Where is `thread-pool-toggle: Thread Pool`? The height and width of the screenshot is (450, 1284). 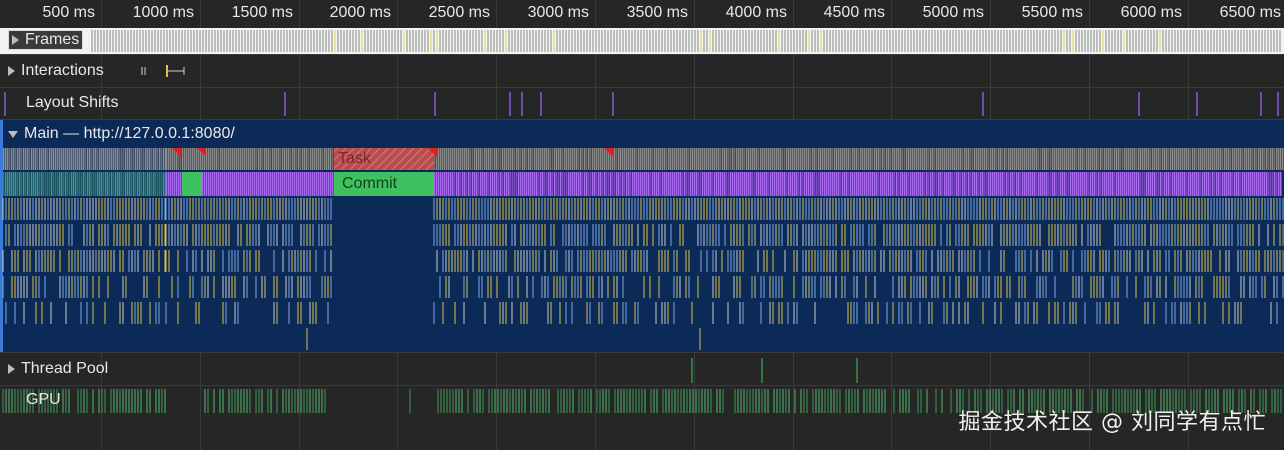 thread-pool-toggle: Thread Pool is located at coordinates (58, 369).